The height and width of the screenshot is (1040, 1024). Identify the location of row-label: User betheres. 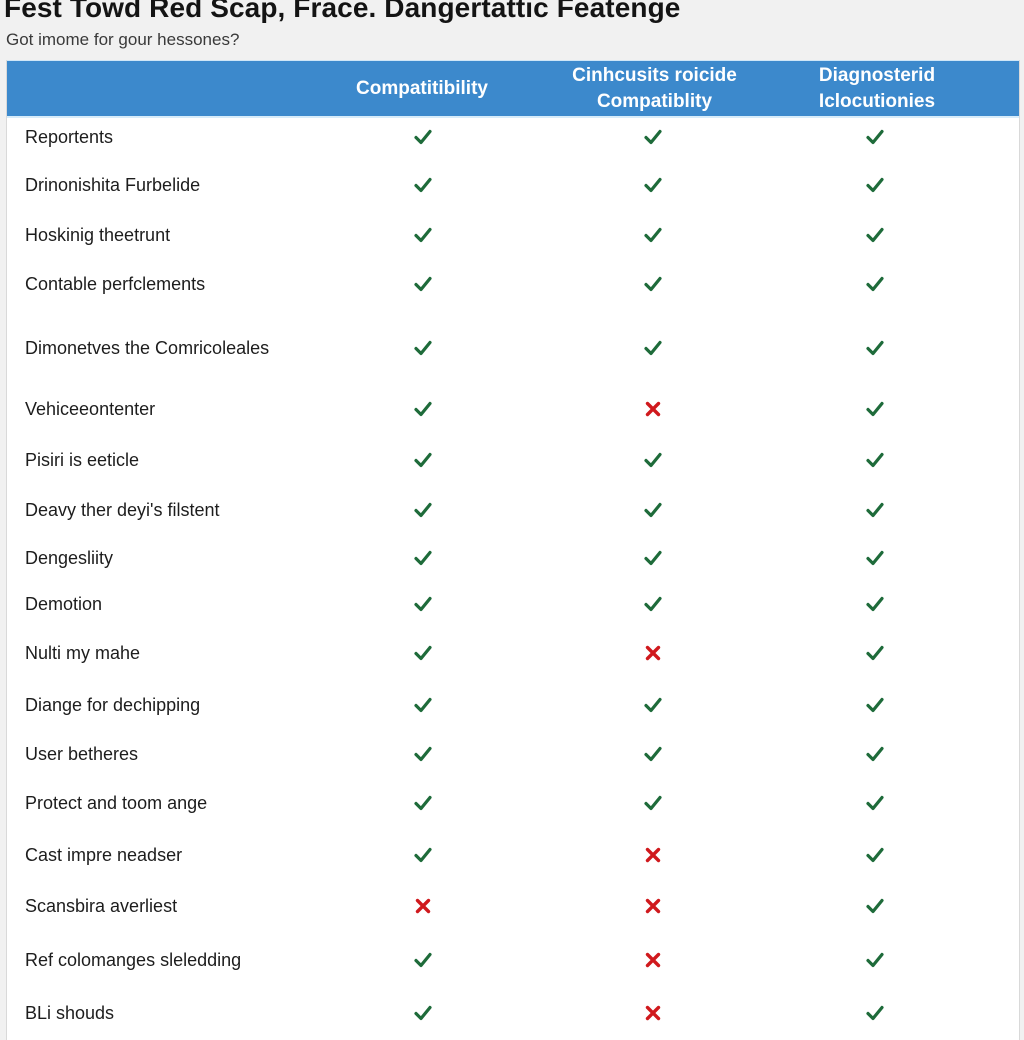
(82, 754).